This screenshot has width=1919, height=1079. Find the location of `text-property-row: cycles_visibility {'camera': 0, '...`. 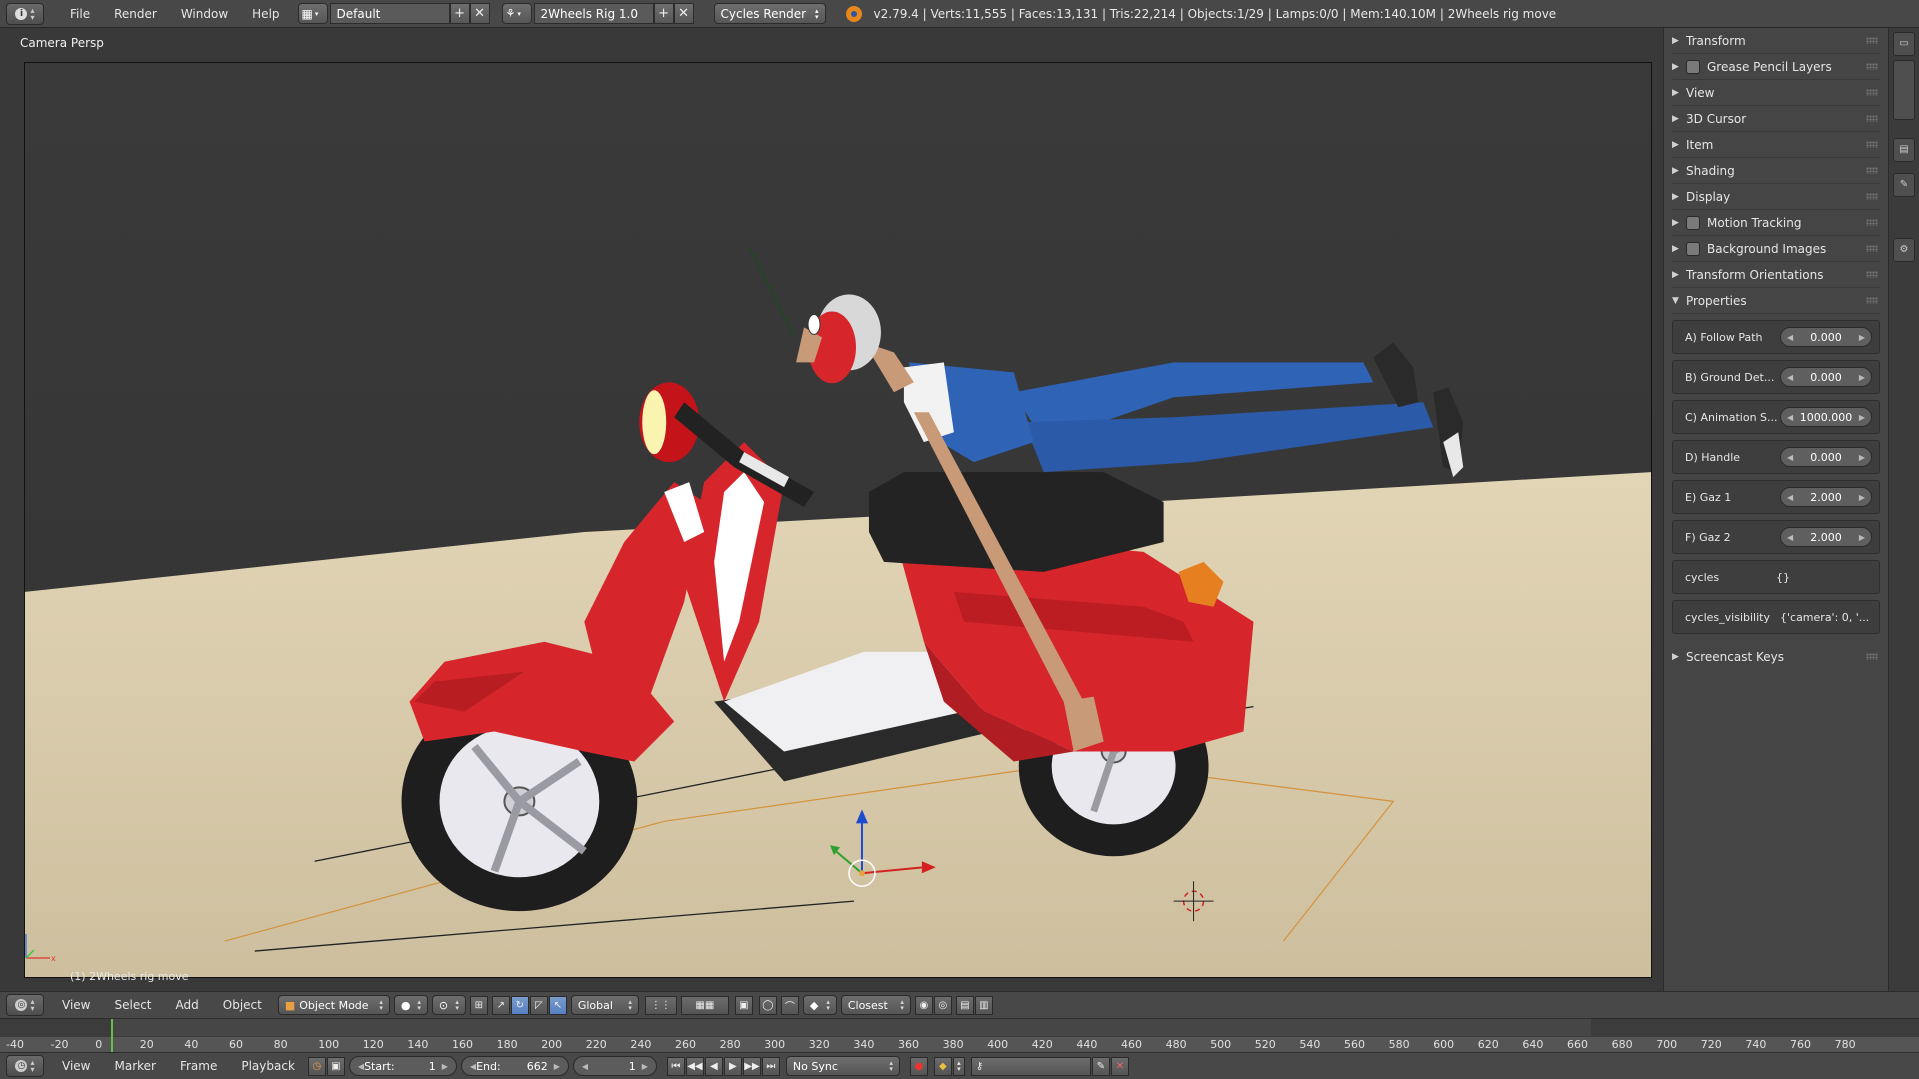

text-property-row: cycles_visibility {'camera': 0, '... is located at coordinates (1776, 617).